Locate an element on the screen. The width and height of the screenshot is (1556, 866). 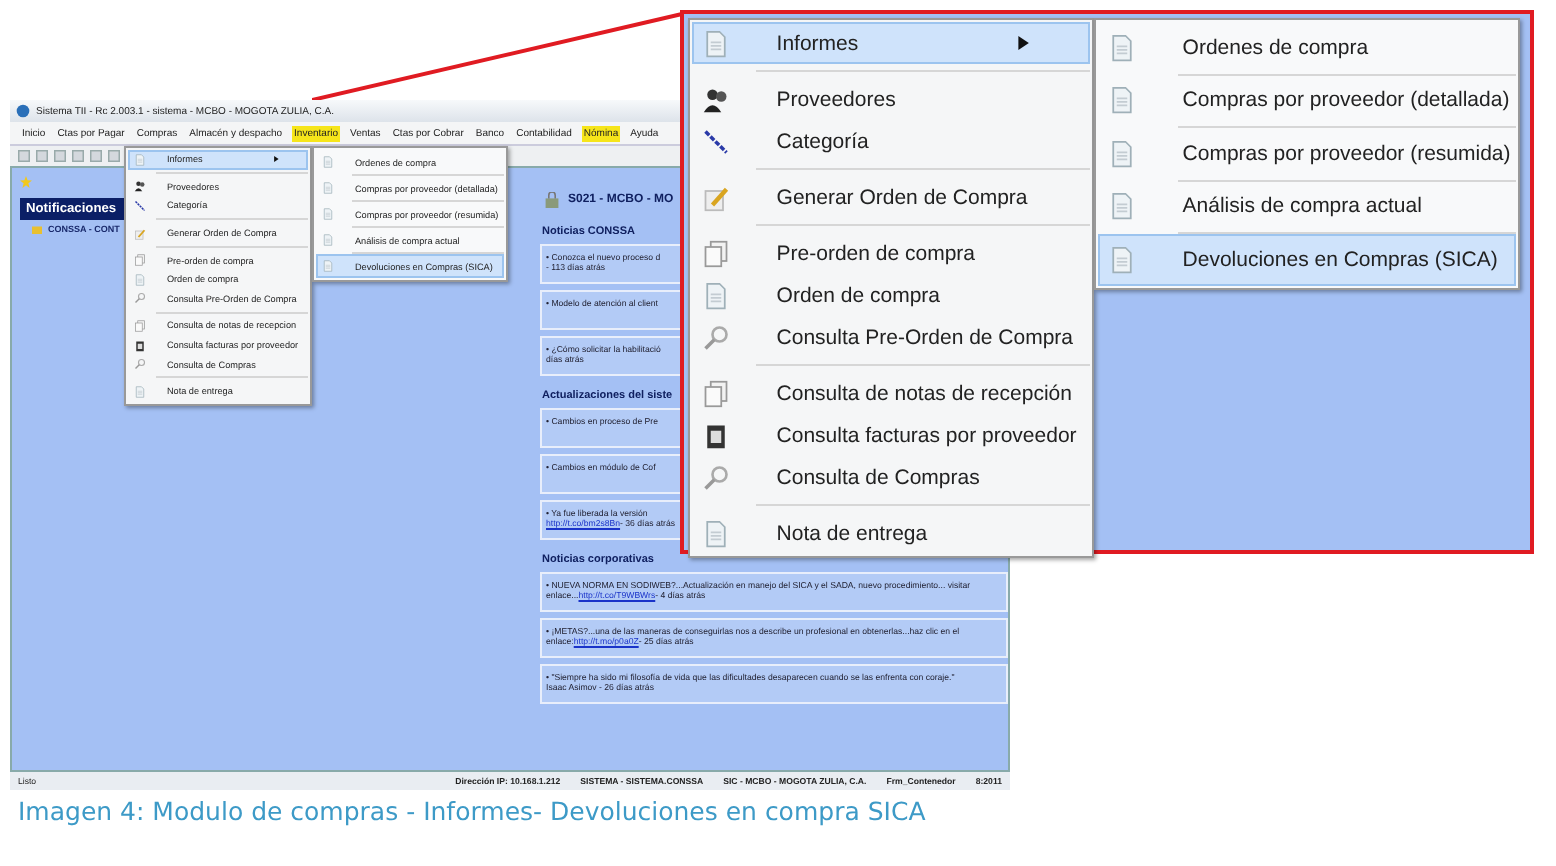
menu-item: Consulta de notas de recepción is located at coordinates (891, 393).